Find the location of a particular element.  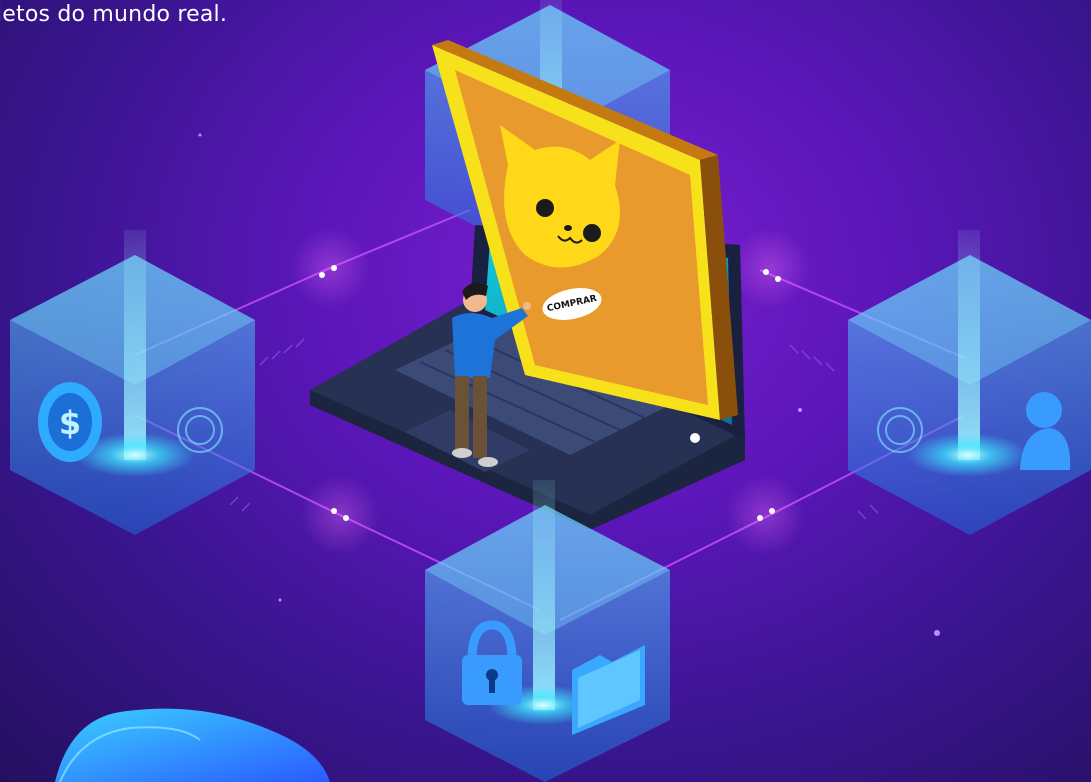

bottom-cube is located at coordinates (547, 631).